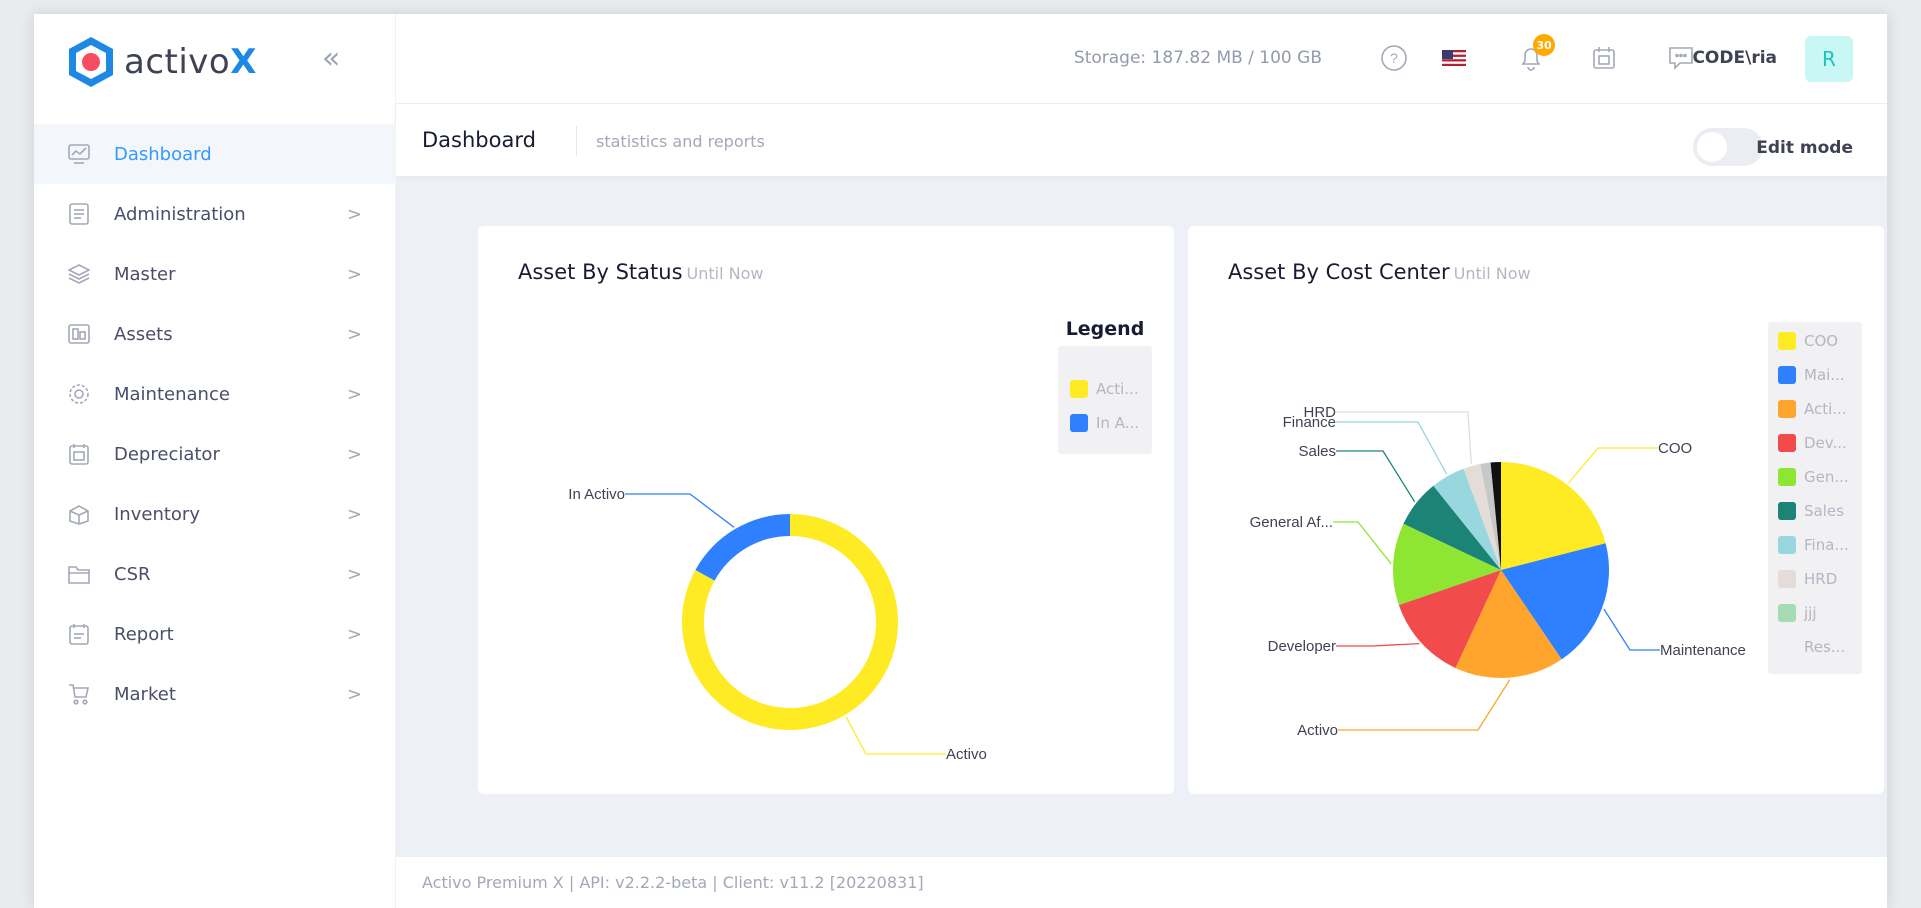  What do you see at coordinates (1829, 59) in the screenshot?
I see `avatar: R` at bounding box center [1829, 59].